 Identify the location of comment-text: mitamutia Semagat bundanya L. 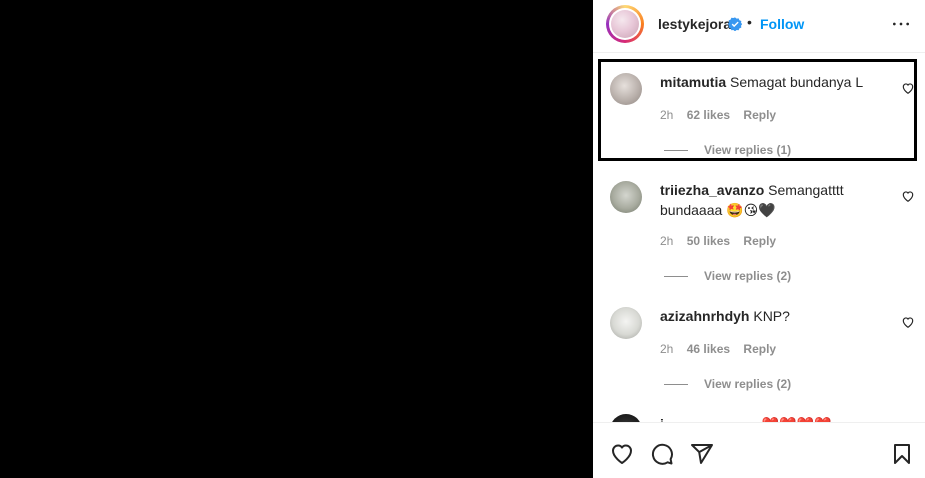
(775, 82).